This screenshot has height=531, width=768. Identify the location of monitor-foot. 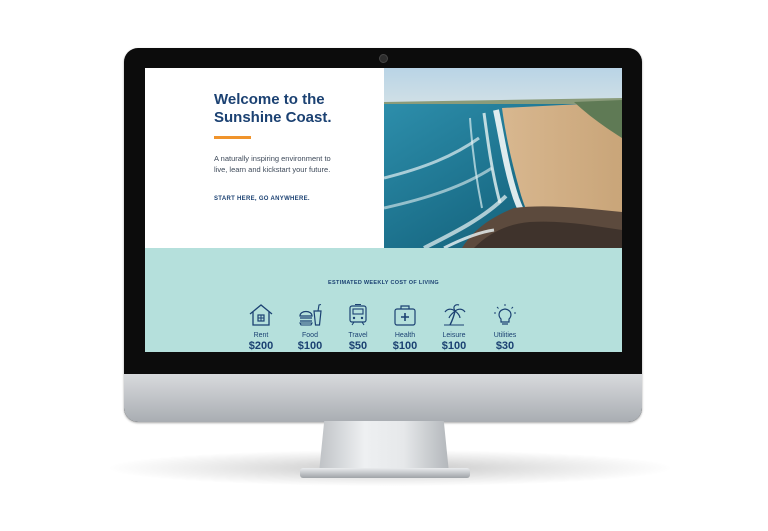
(385, 473).